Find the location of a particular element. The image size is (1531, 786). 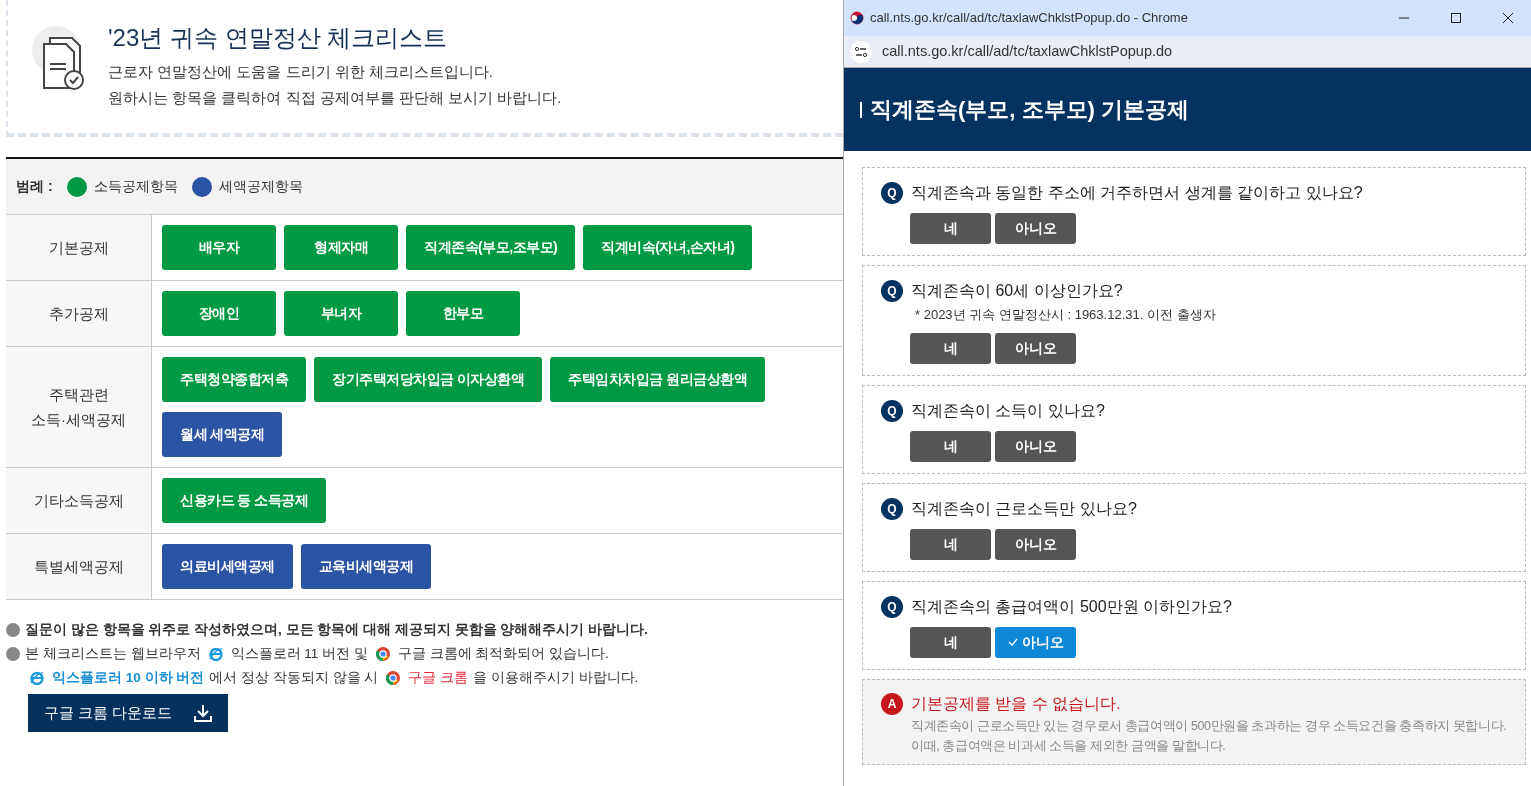

description-text: 근로자 연말정산에 도움을 드리기 위한 체크리스트입니다. is located at coordinates (301, 71).